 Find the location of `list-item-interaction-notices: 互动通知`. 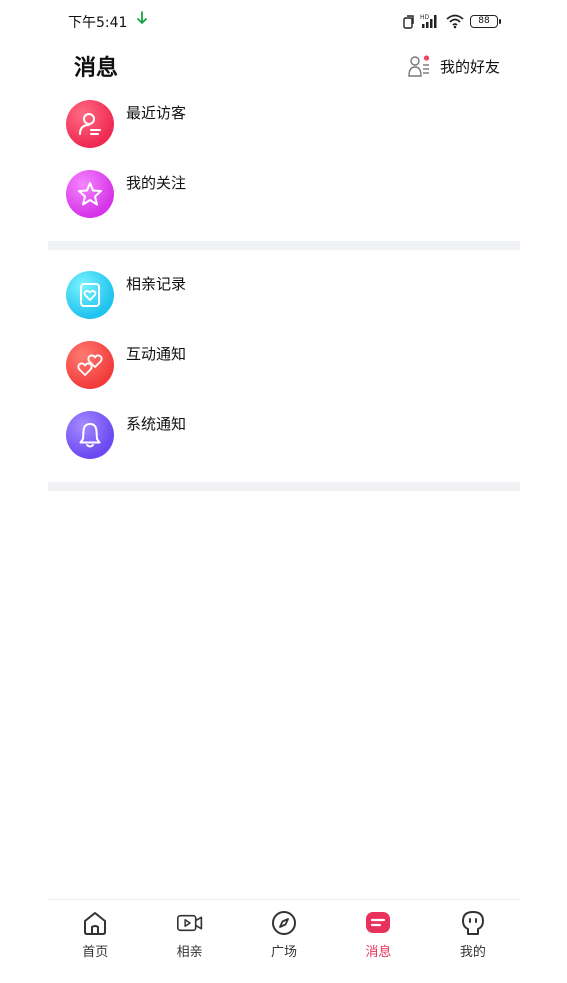

list-item-interaction-notices: 互动通知 is located at coordinates (284, 372).